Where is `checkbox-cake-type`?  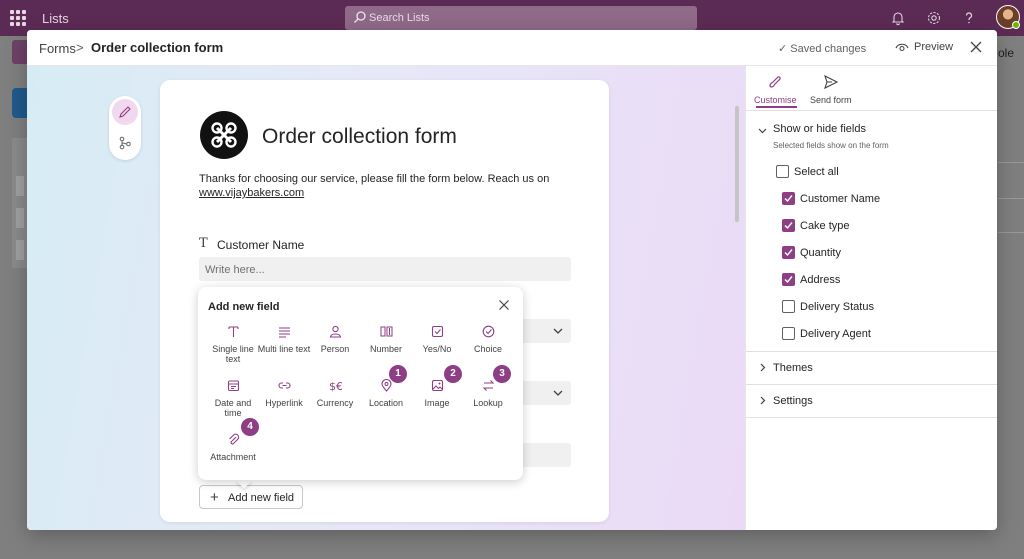
checkbox-cake-type is located at coordinates (788, 225).